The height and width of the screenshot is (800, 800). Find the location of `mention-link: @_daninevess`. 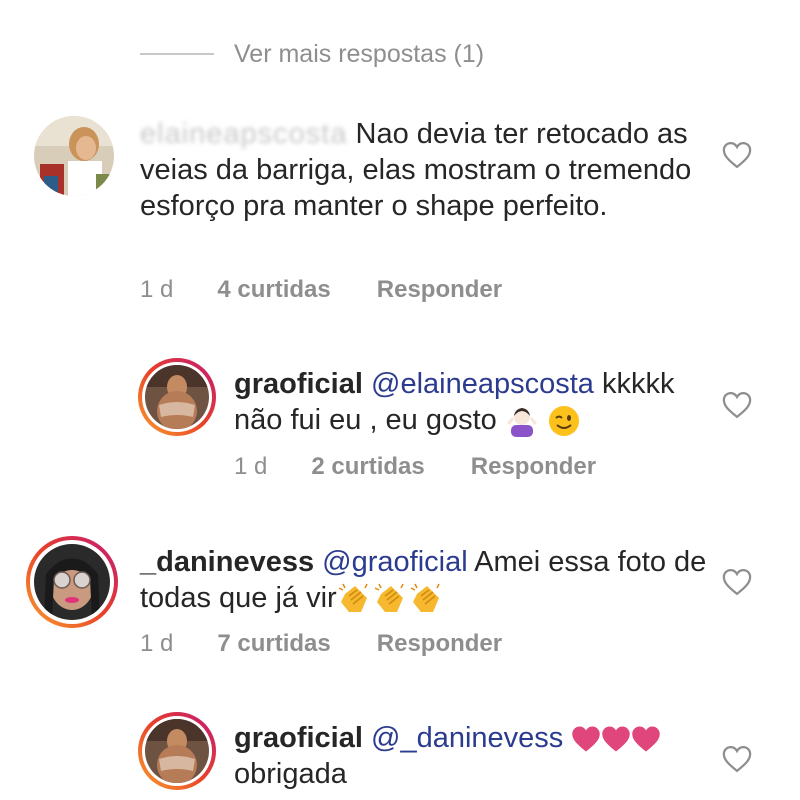

mention-link: @_daninevess is located at coordinates (467, 738).